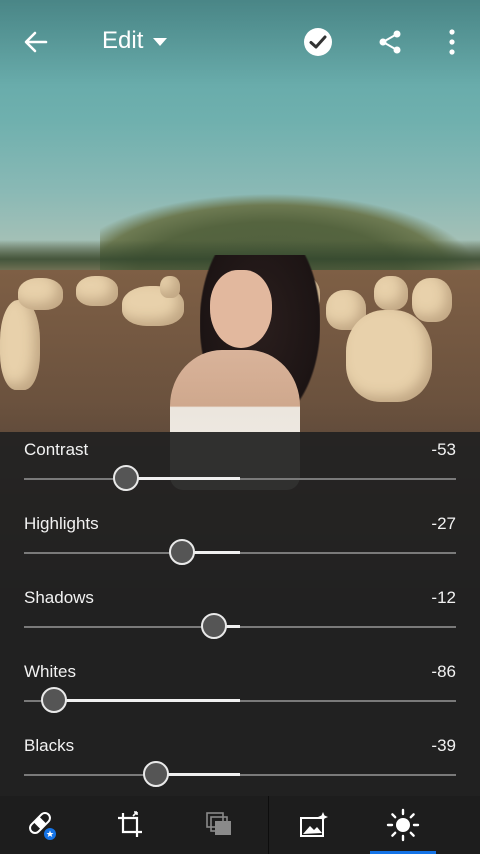 Image resolution: width=480 pixels, height=854 pixels. I want to click on tool-crop, so click(130, 825).